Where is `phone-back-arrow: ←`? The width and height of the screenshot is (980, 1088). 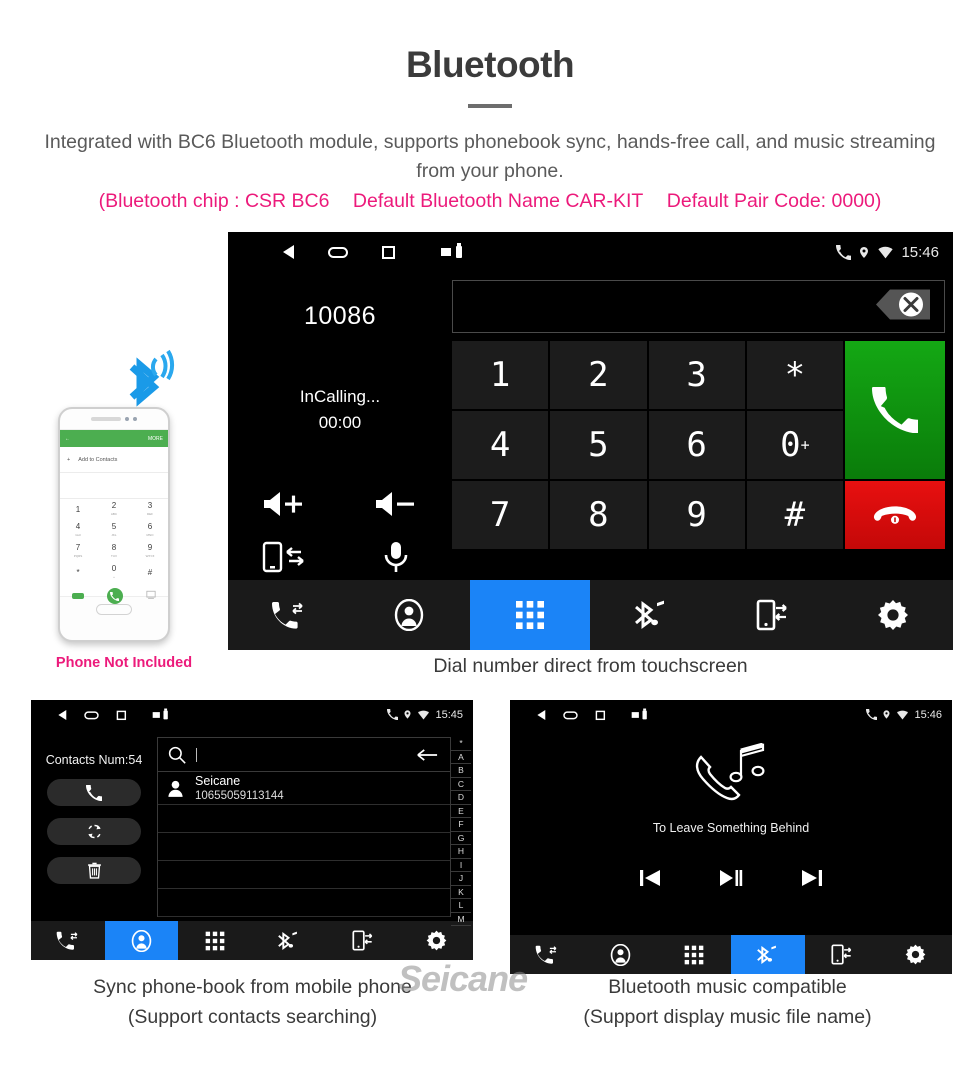 phone-back-arrow: ← is located at coordinates (67, 439).